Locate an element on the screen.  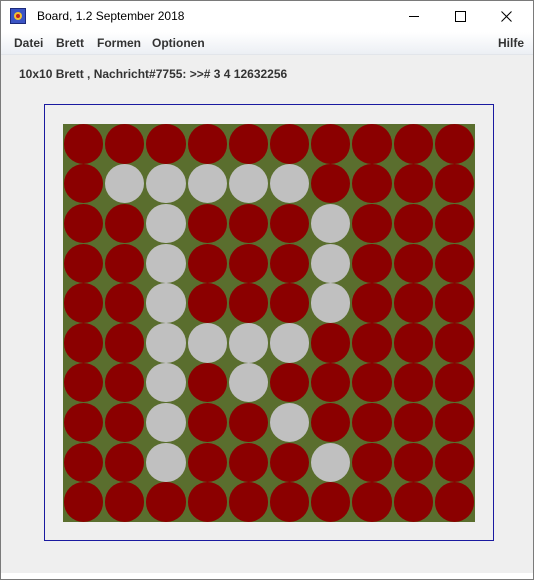
minimize-button is located at coordinates (414, 16).